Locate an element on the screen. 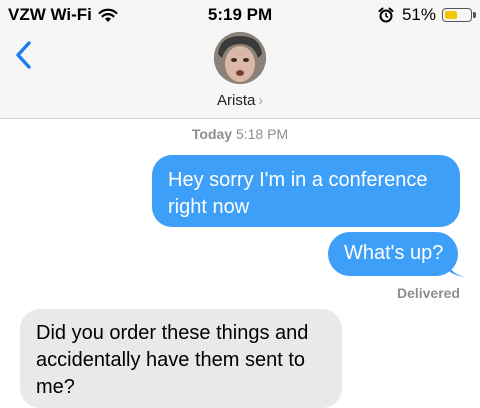 This screenshot has width=480, height=408. outgoing-message: Hey sorry I'm in a conference right now is located at coordinates (306, 191).